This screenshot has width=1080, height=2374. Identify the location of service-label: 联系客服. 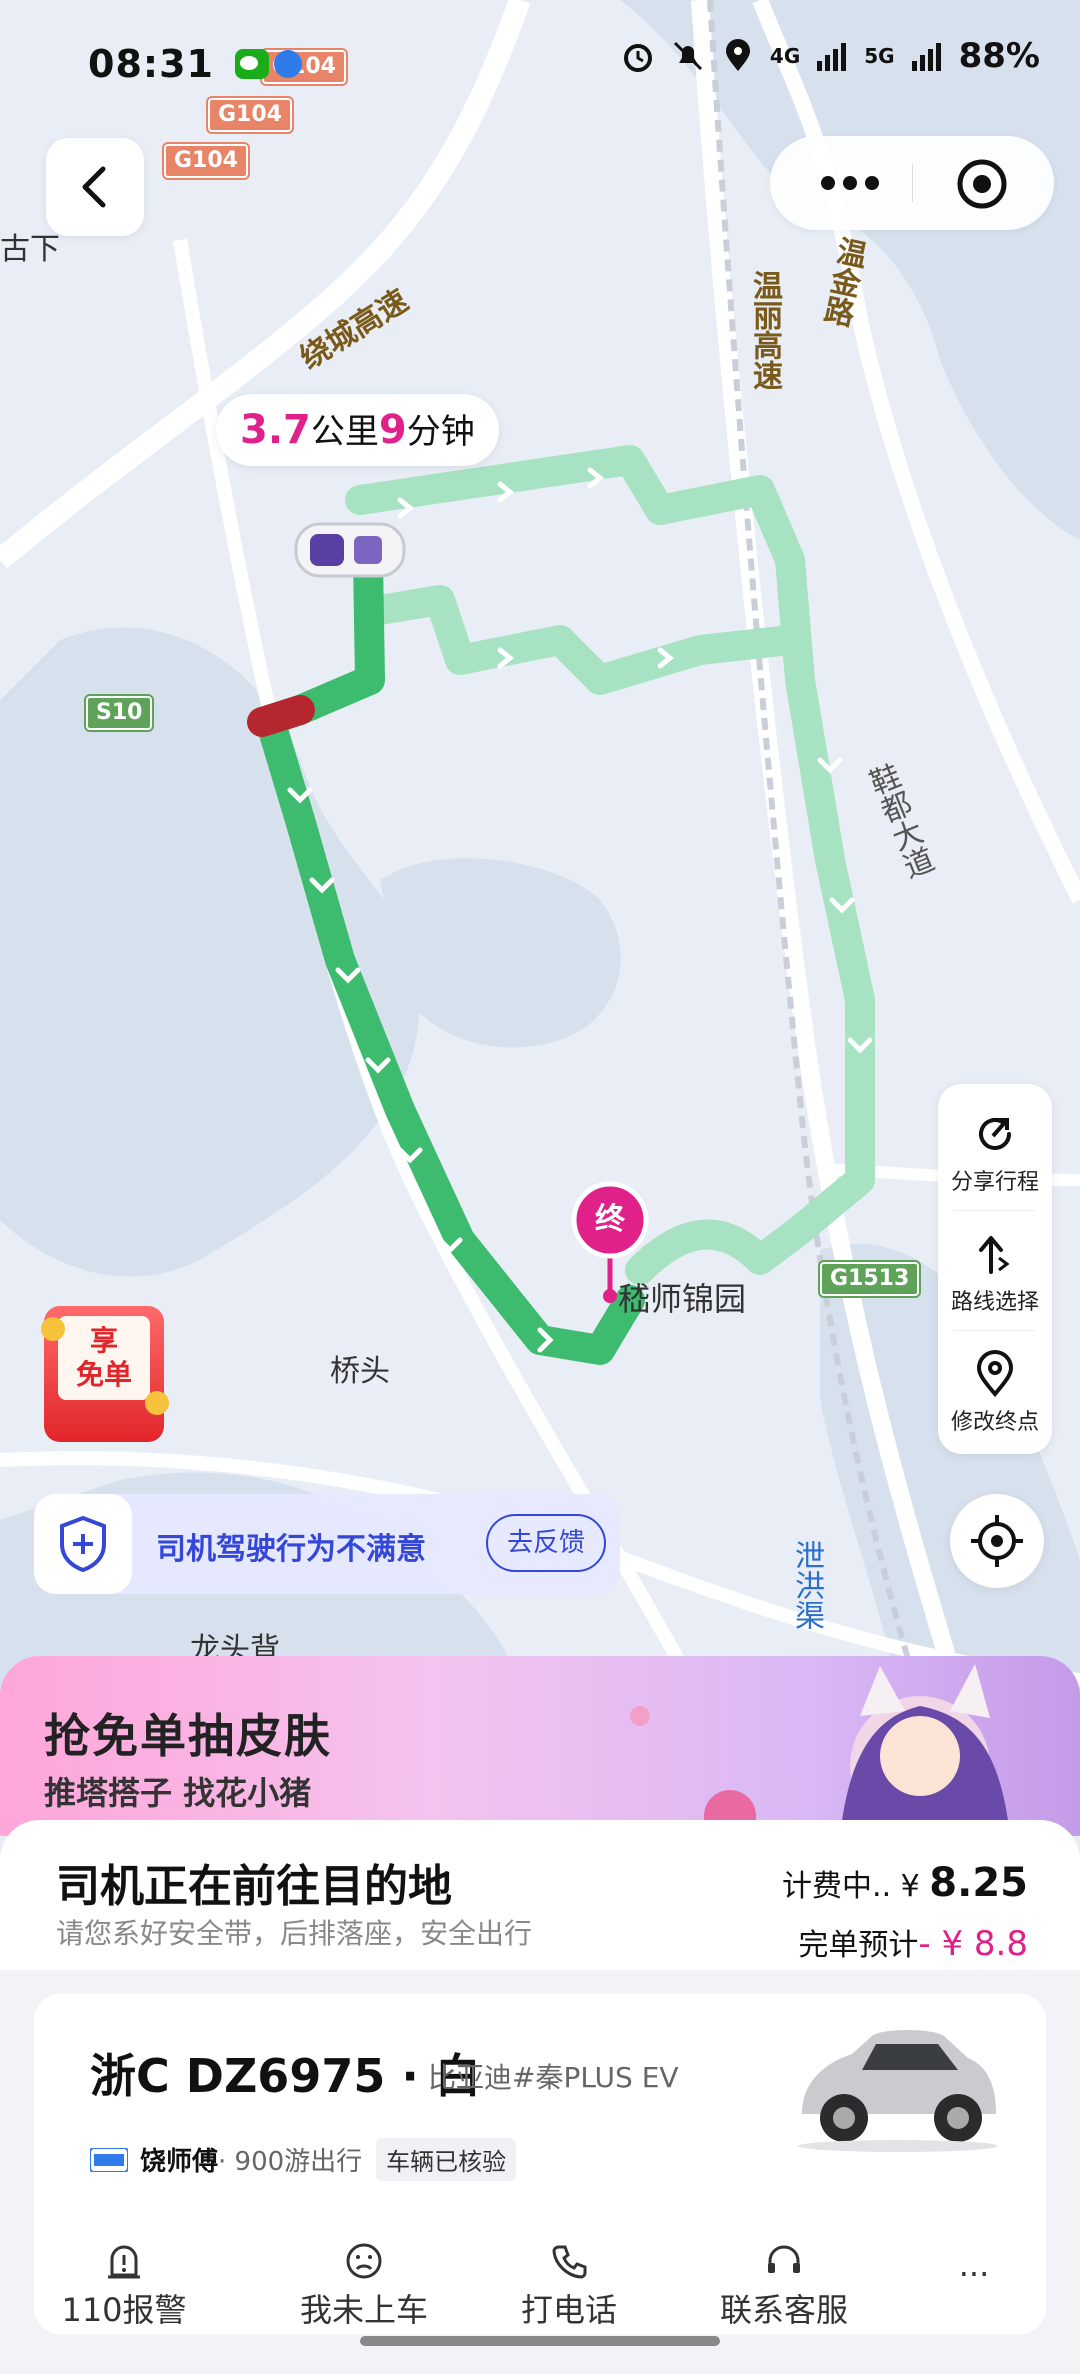
(783, 2310).